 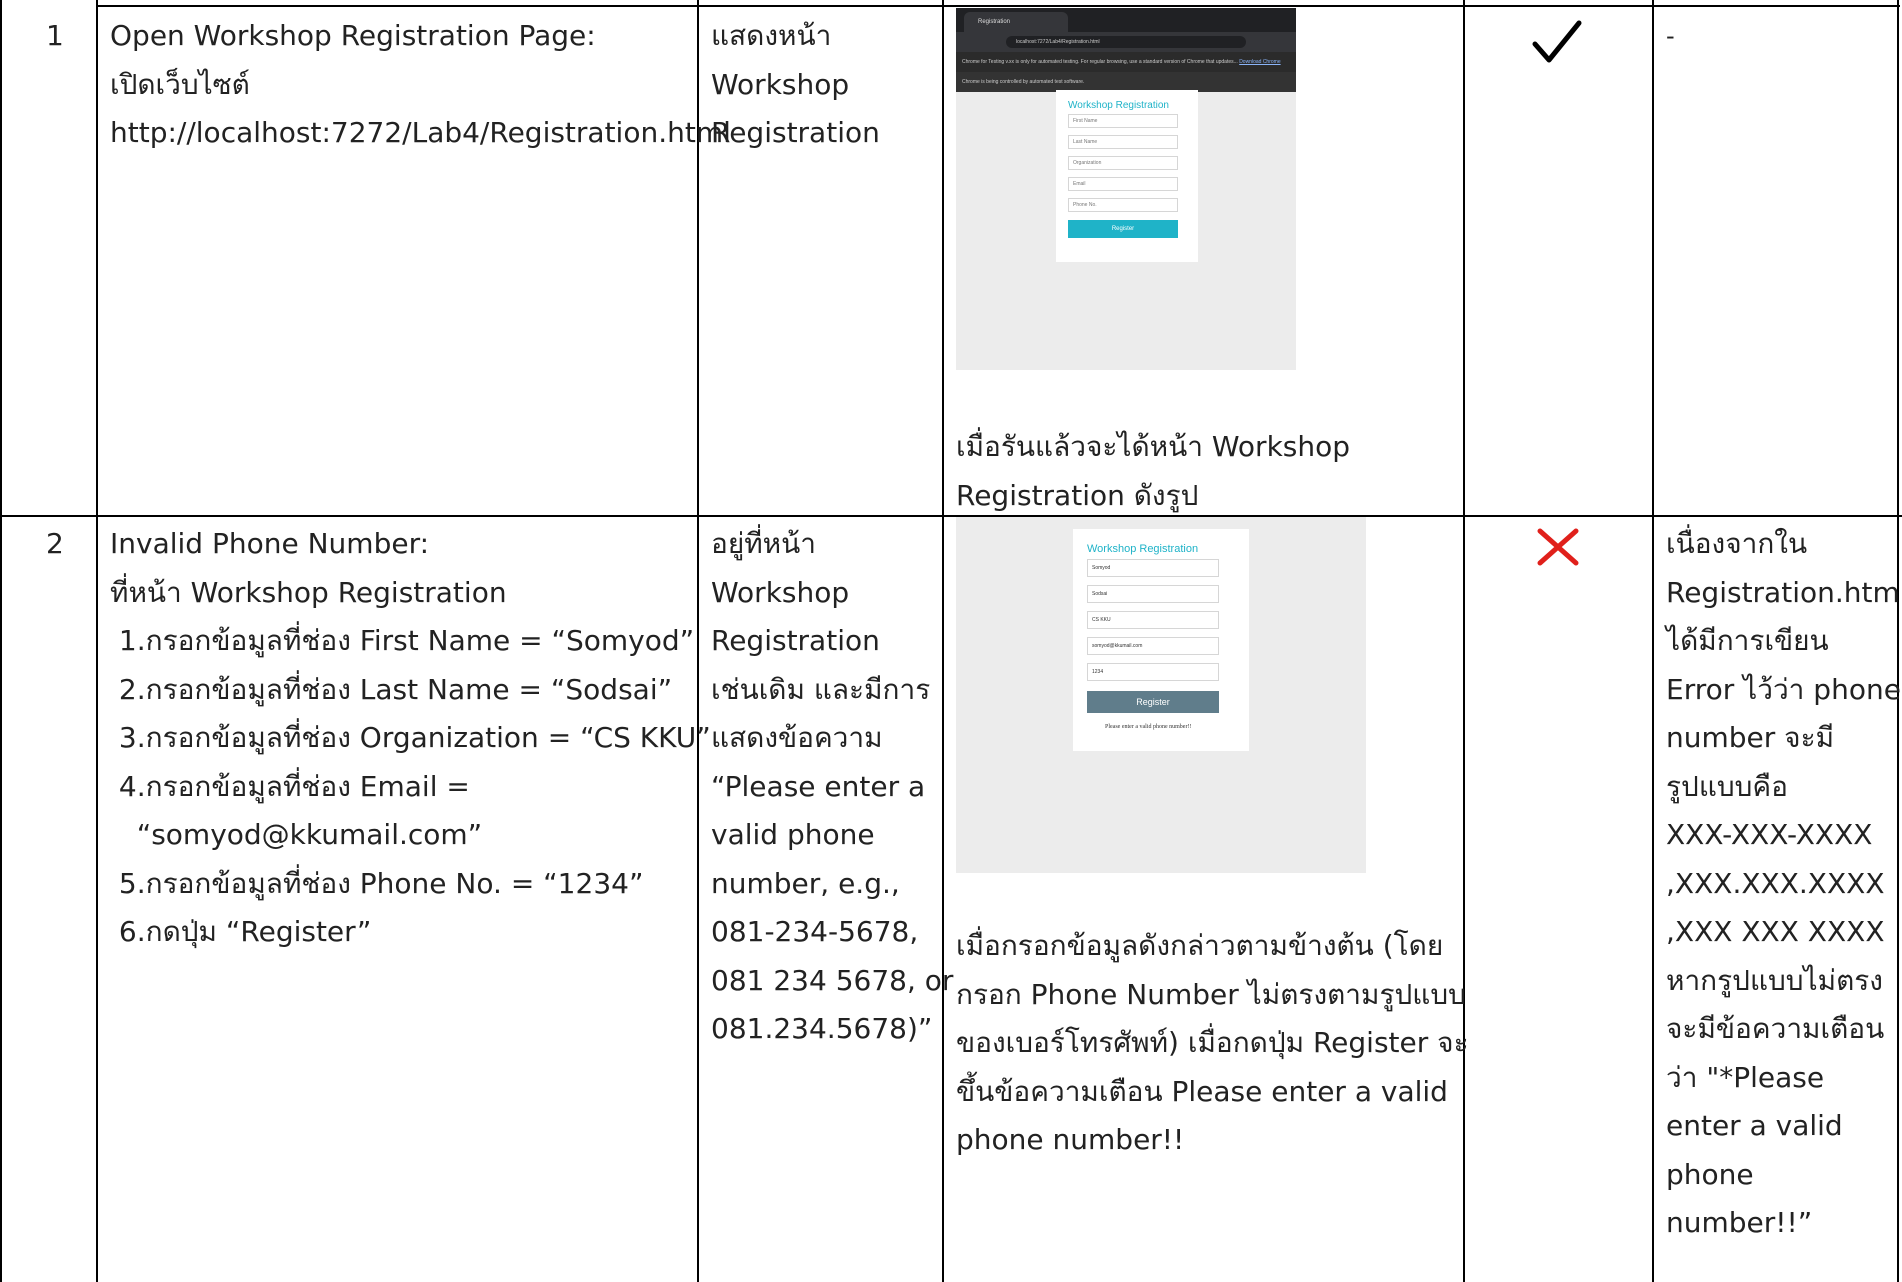 I want to click on step-line: 6.กดปุ่ม “Register”, so click(x=241, y=931).